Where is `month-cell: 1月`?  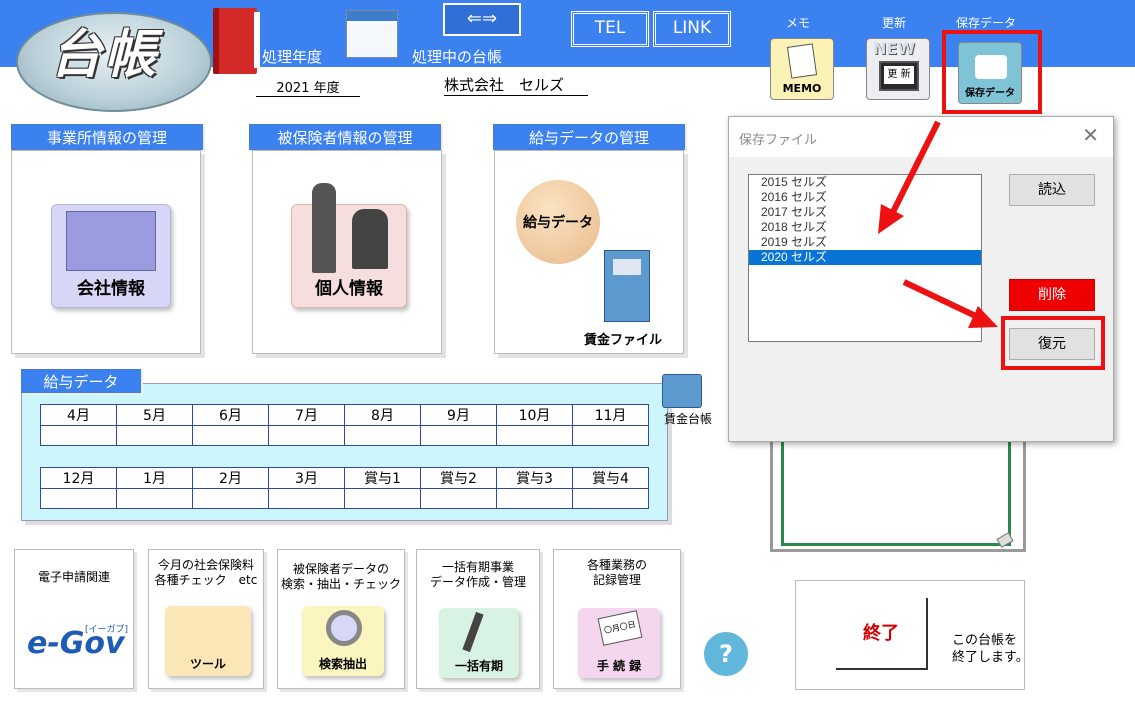
month-cell: 1月 is located at coordinates (154, 478).